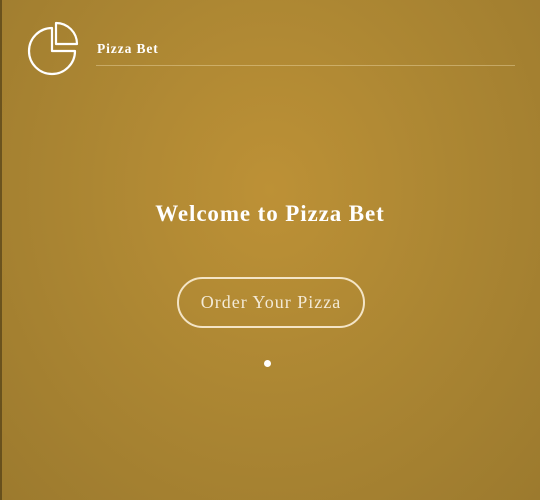 This screenshot has height=500, width=540. I want to click on header-divider, so click(305, 65).